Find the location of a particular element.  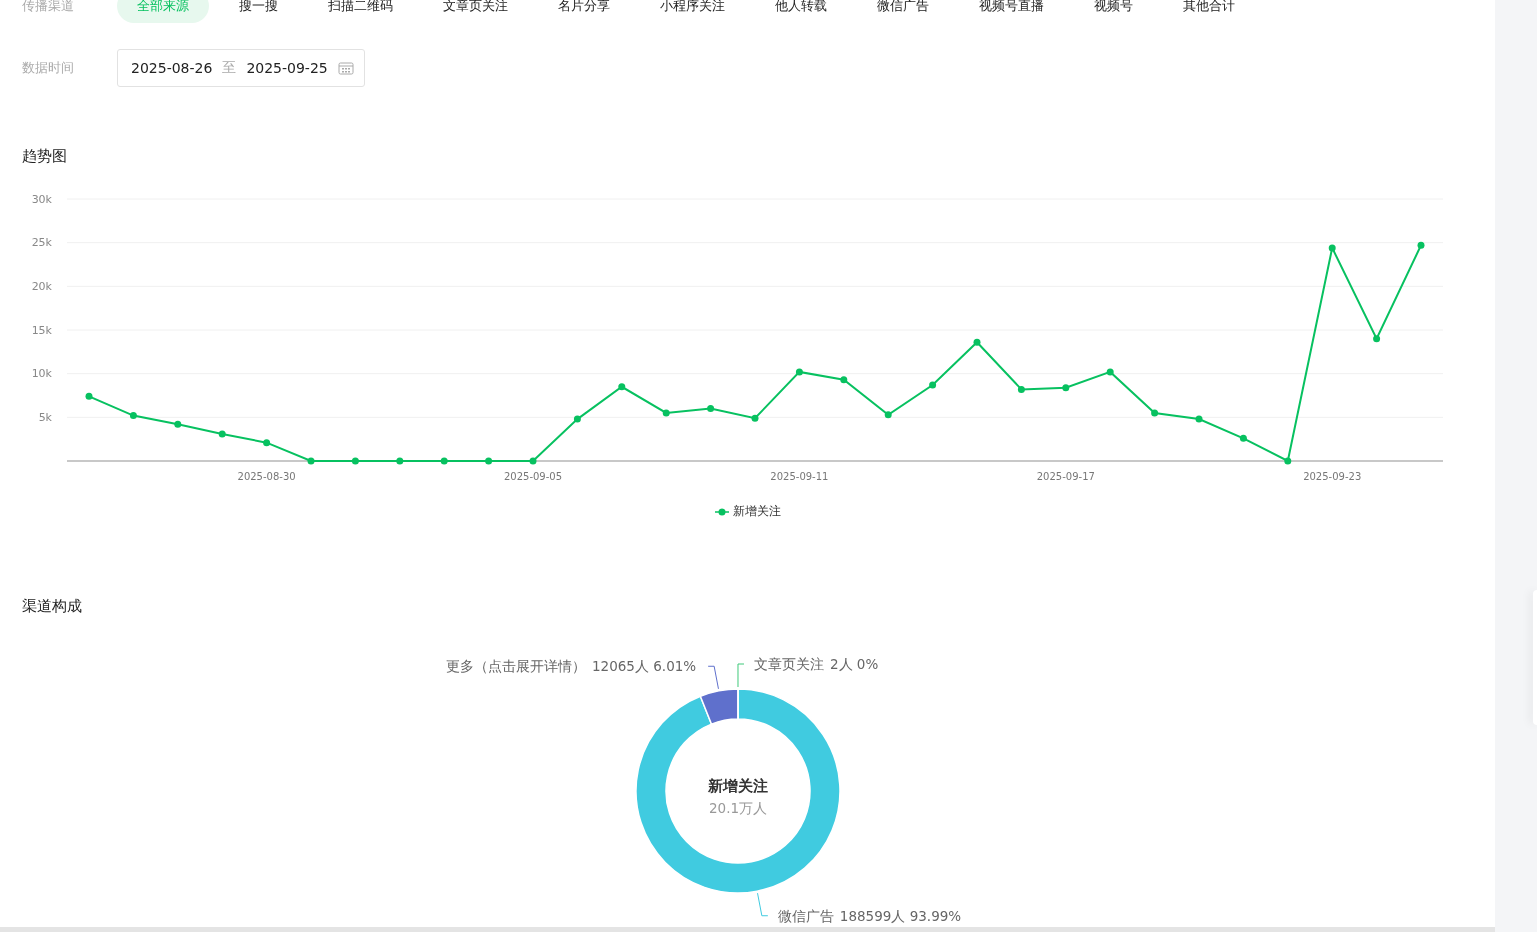

x-axis-label: 2025-09-23 is located at coordinates (1332, 476).